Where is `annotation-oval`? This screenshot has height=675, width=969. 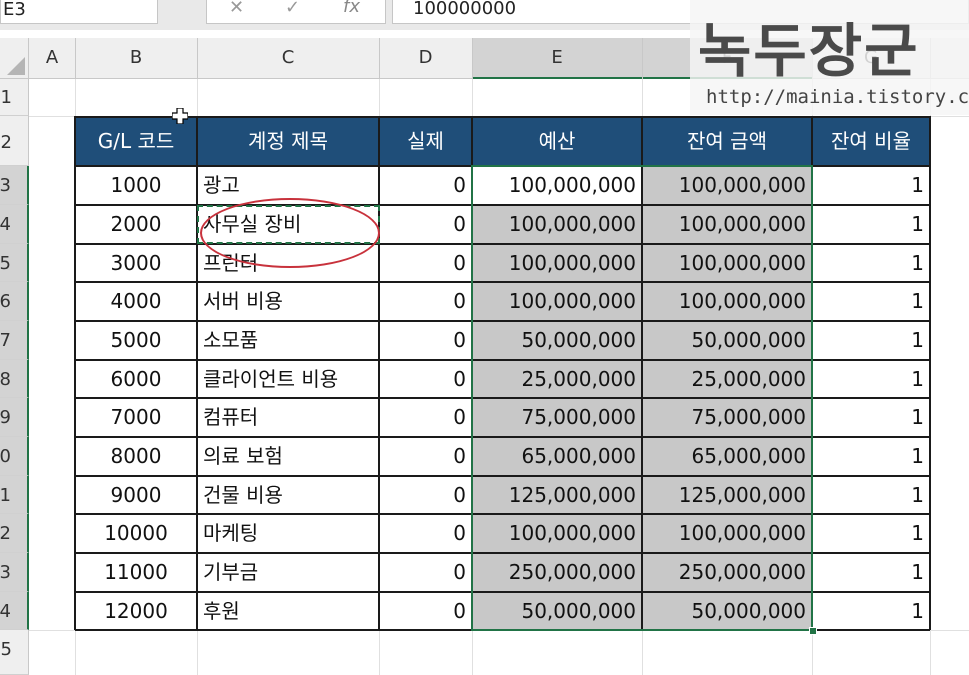
annotation-oval is located at coordinates (290, 233).